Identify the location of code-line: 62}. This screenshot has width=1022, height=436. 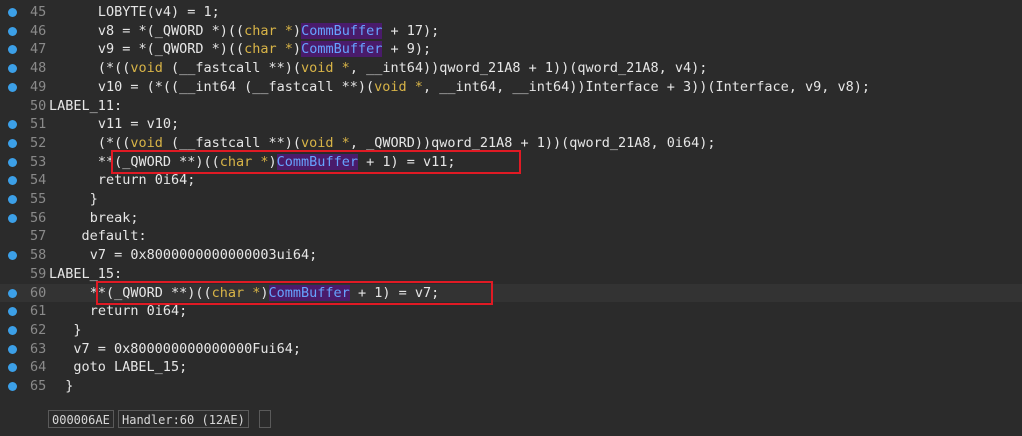
(511, 330).